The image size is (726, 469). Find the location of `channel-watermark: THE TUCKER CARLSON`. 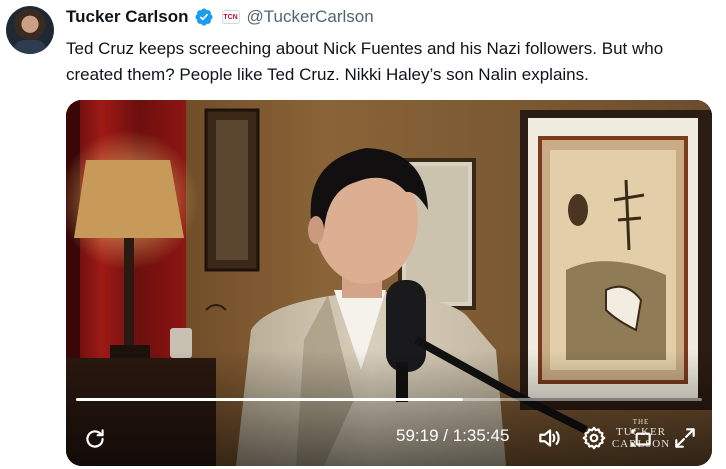

channel-watermark: THE TUCKER CARLSON is located at coordinates (641, 435).